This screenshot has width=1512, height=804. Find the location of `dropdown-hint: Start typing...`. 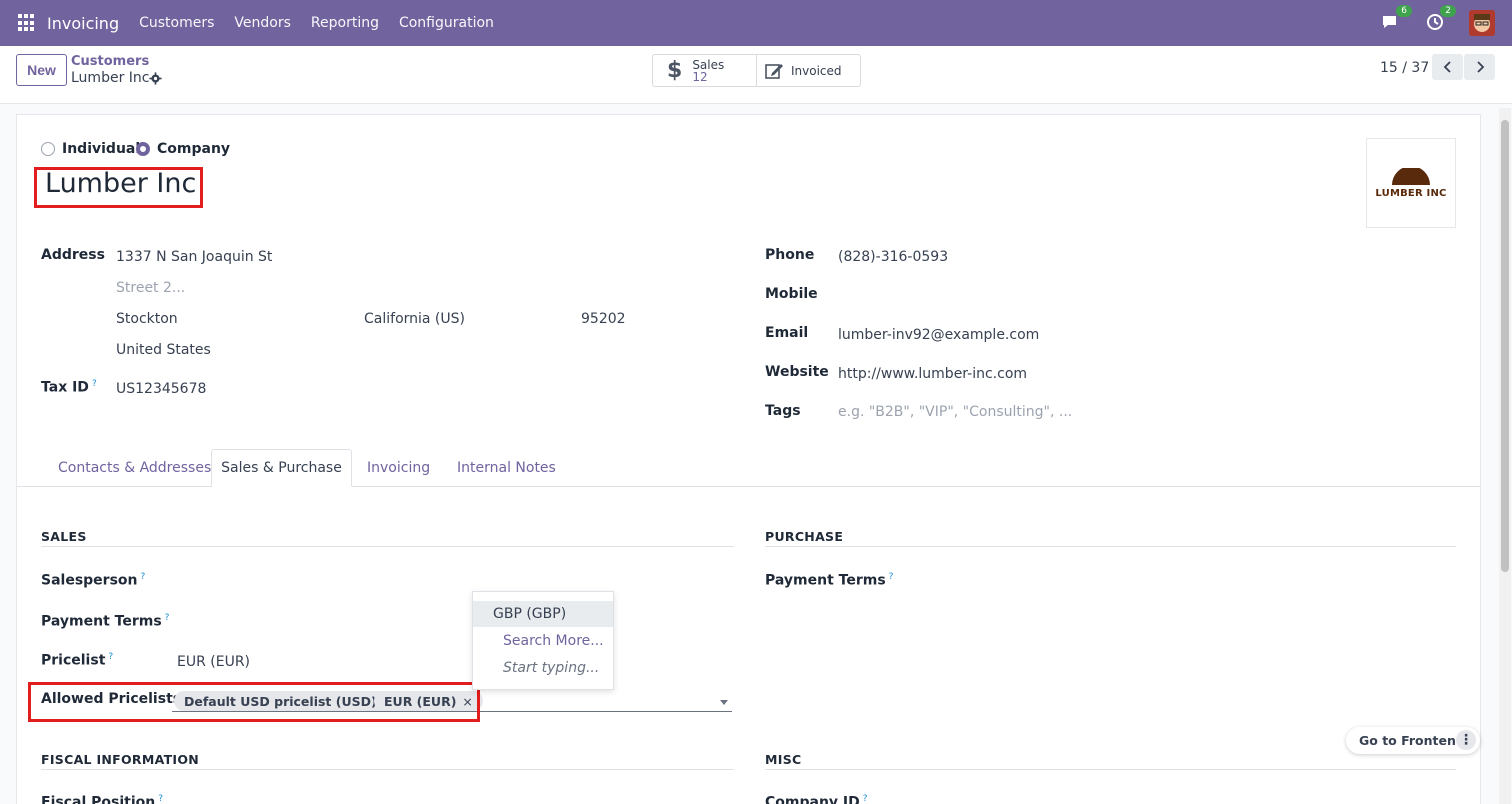

dropdown-hint: Start typing... is located at coordinates (551, 668).